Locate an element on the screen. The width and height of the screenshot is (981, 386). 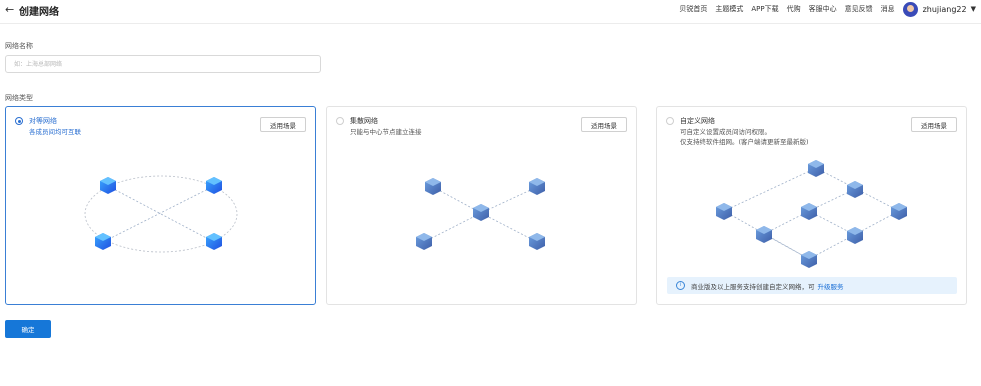
hub-cube-icon is located at coordinates (481, 212).